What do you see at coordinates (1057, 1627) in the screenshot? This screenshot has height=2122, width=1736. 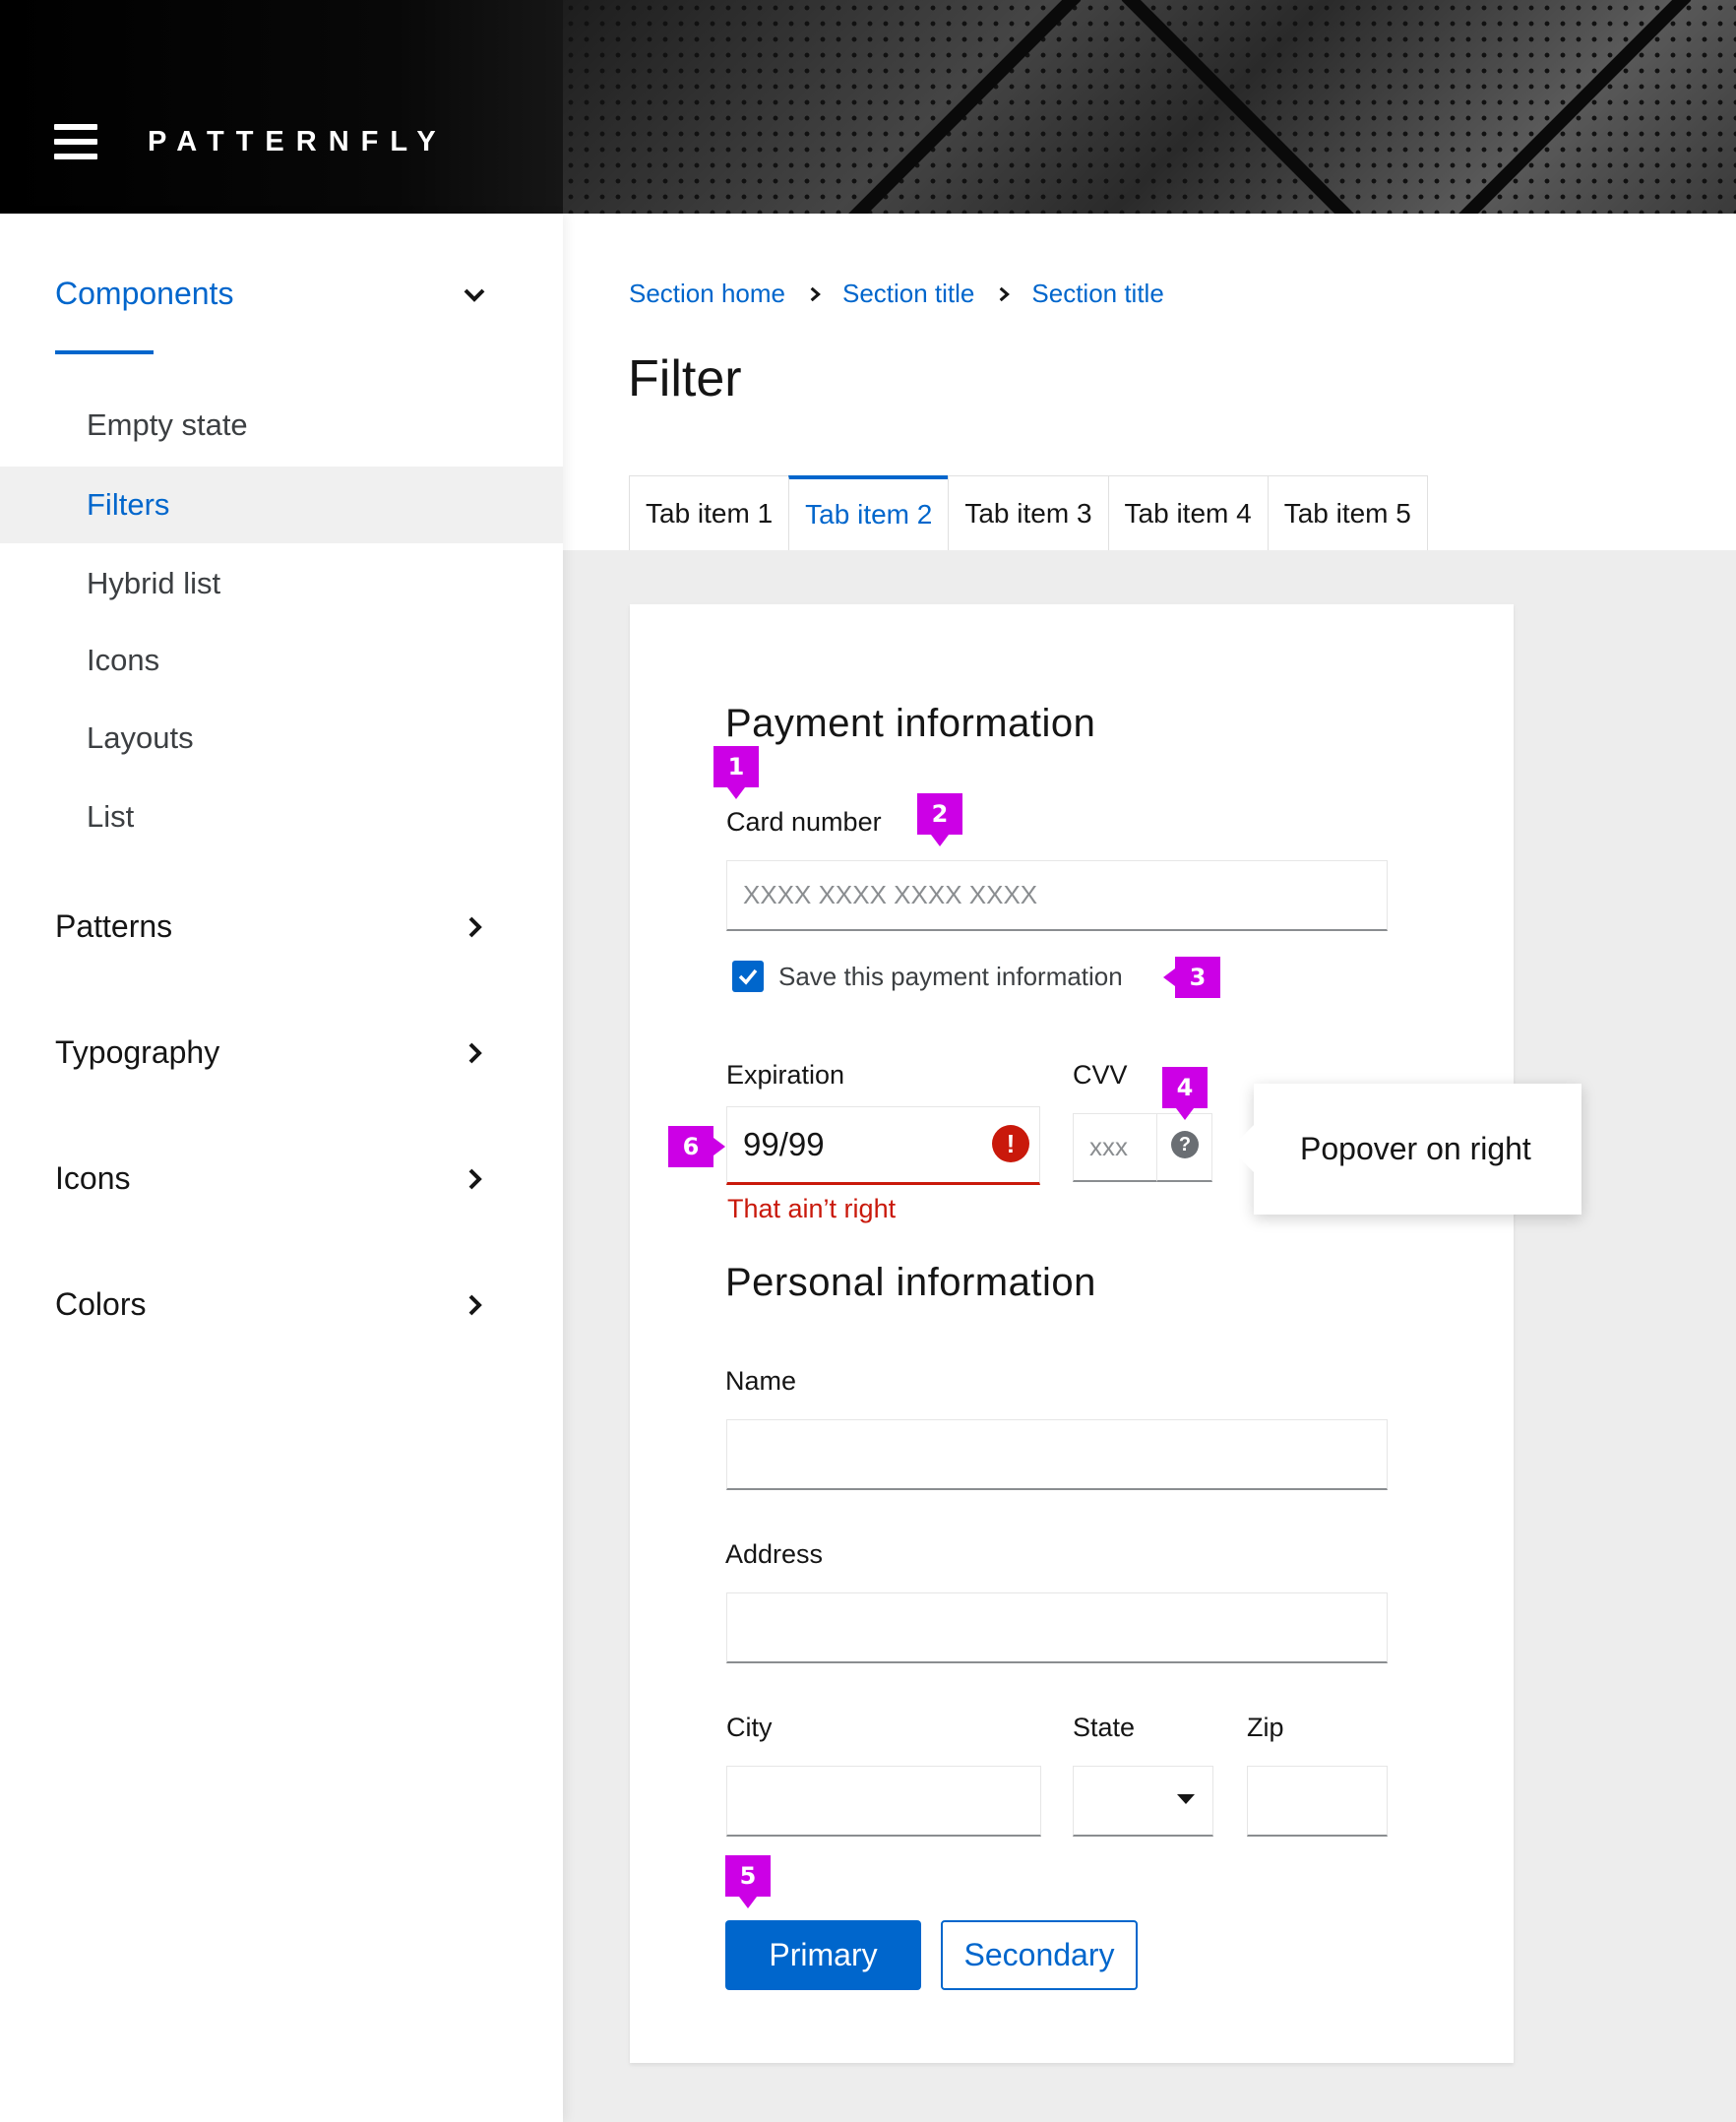 I see `address-input` at bounding box center [1057, 1627].